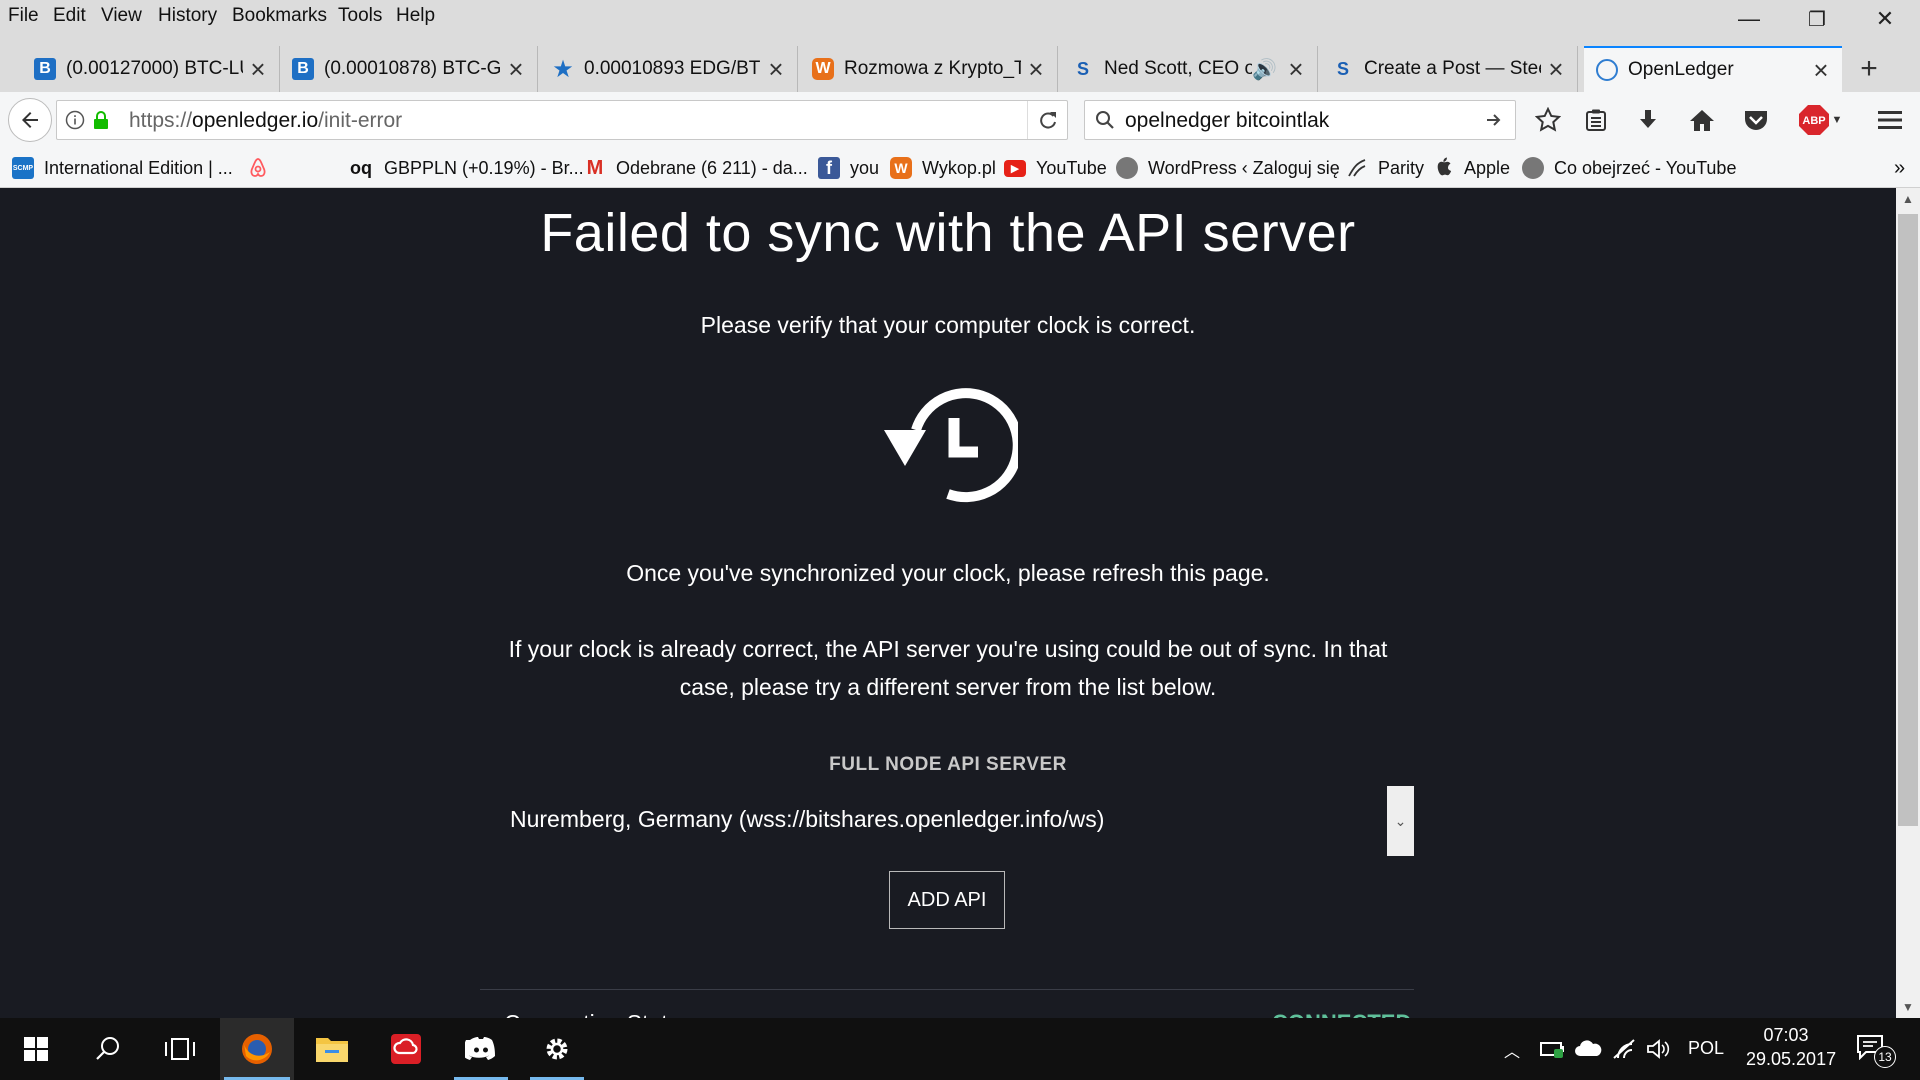 This screenshot has height=1080, width=1920. I want to click on firefox-icon, so click(257, 1049).